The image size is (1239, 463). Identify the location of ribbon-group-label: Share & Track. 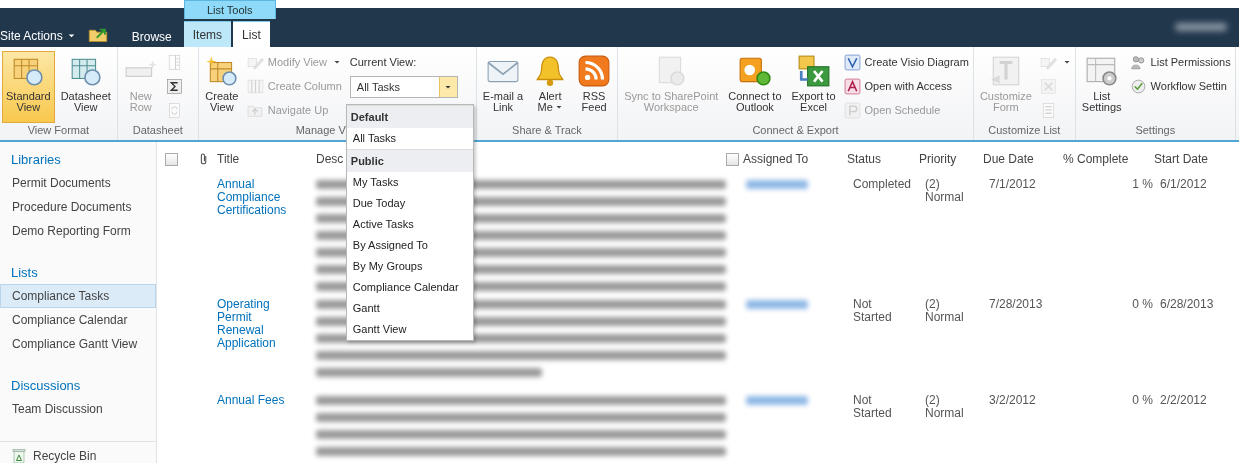
(547, 130).